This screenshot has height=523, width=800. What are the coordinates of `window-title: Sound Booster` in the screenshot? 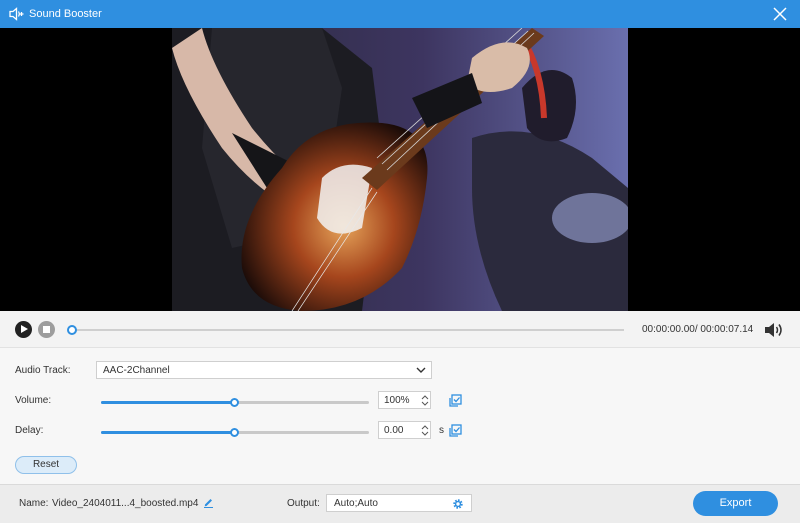 It's located at (65, 14).